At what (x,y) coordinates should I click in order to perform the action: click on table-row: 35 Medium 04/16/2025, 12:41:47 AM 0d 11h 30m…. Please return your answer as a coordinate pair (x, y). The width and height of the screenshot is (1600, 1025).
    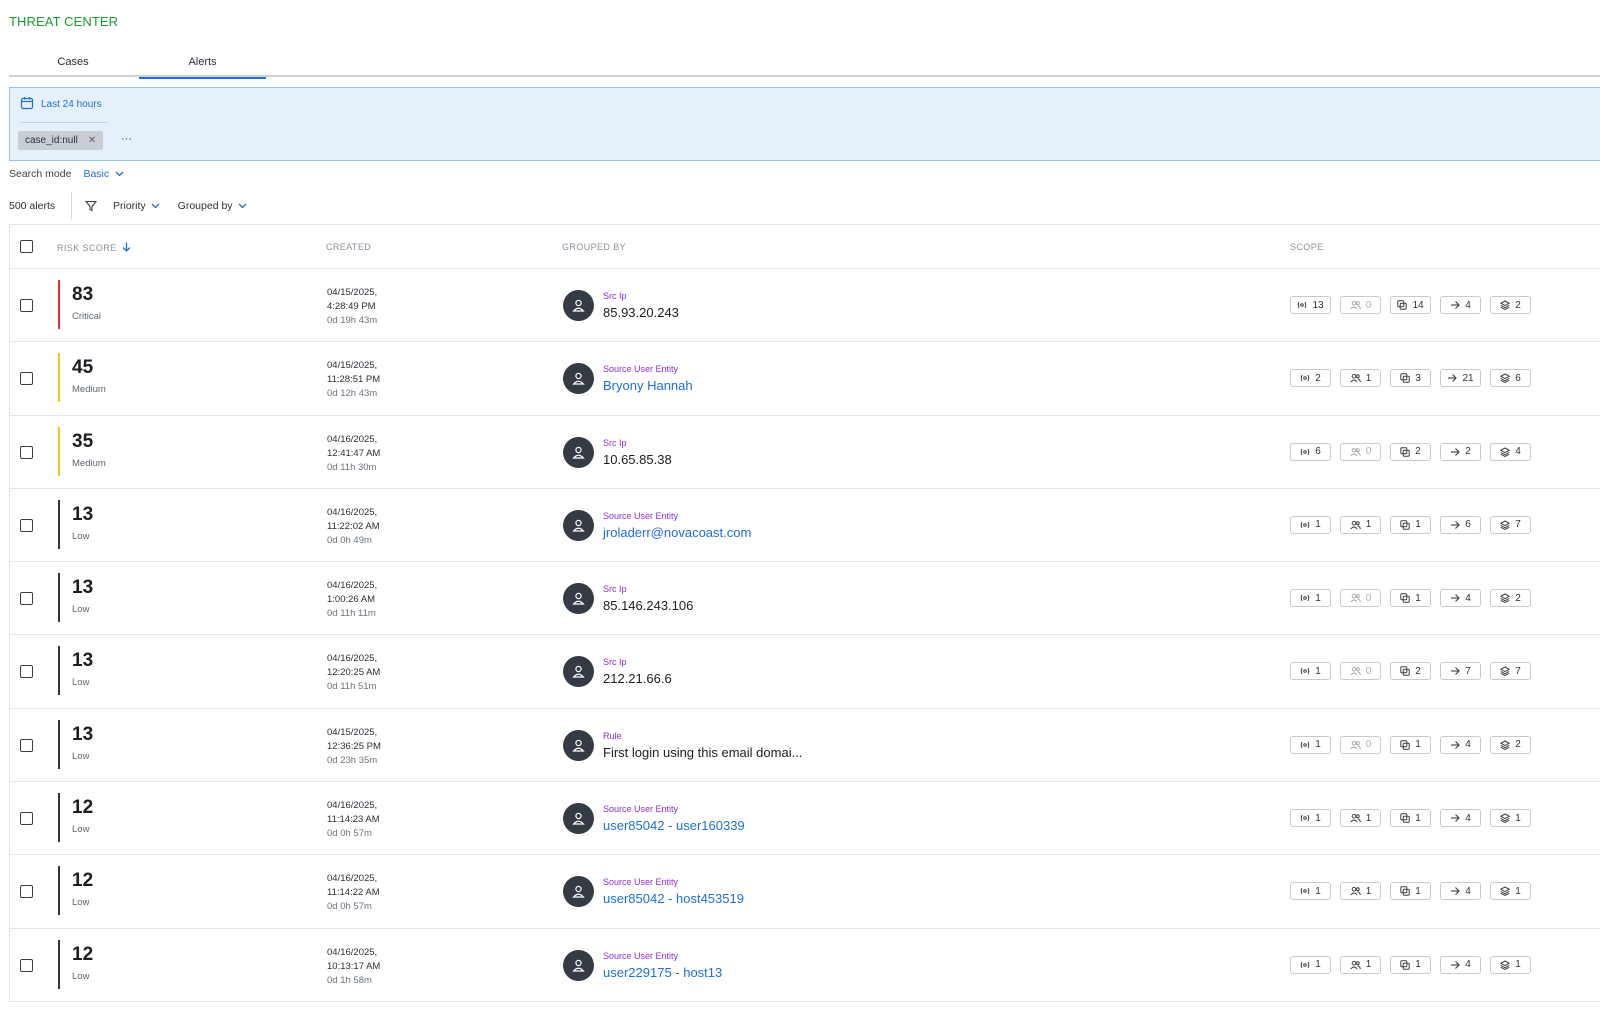
    Looking at the image, I should click on (805, 452).